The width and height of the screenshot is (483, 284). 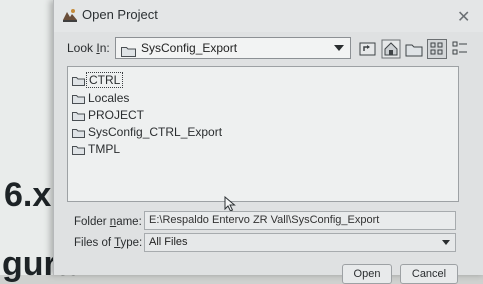 What do you see at coordinates (168, 242) in the screenshot?
I see `files-of-type-value: All Files` at bounding box center [168, 242].